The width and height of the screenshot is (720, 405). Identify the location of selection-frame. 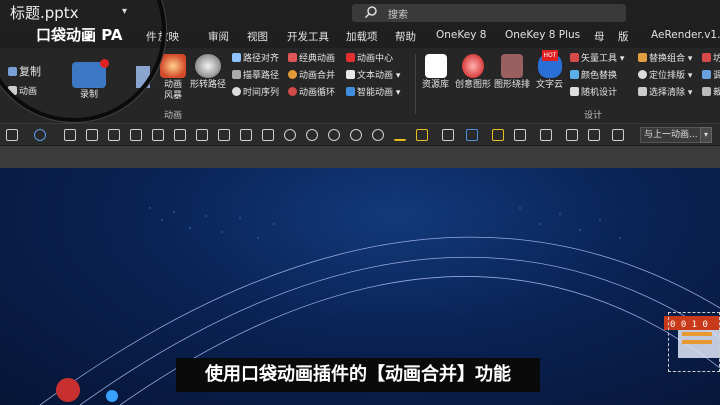
(694, 342).